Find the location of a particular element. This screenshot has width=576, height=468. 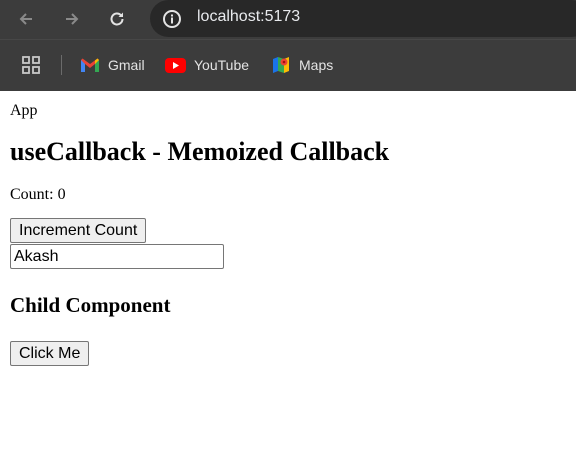

app-label: App is located at coordinates (24, 110).